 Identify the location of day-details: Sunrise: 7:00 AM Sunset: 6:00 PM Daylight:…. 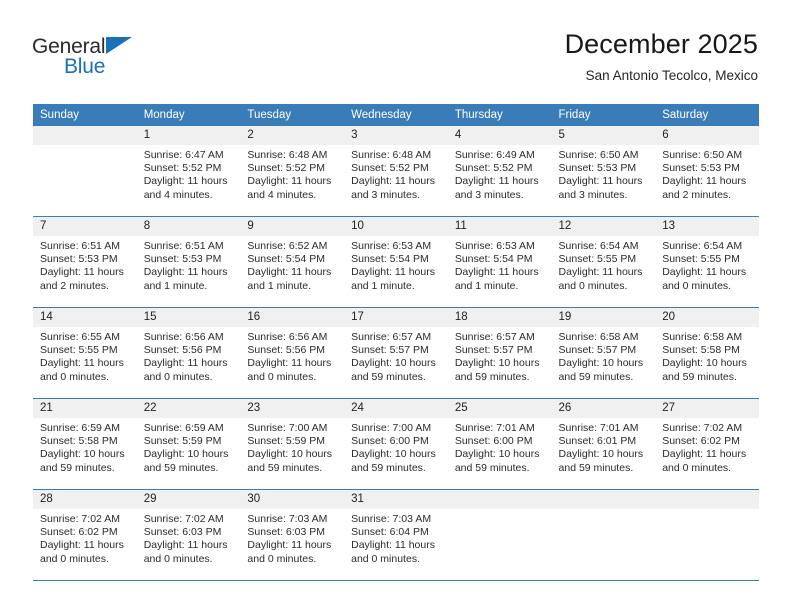
(396, 446).